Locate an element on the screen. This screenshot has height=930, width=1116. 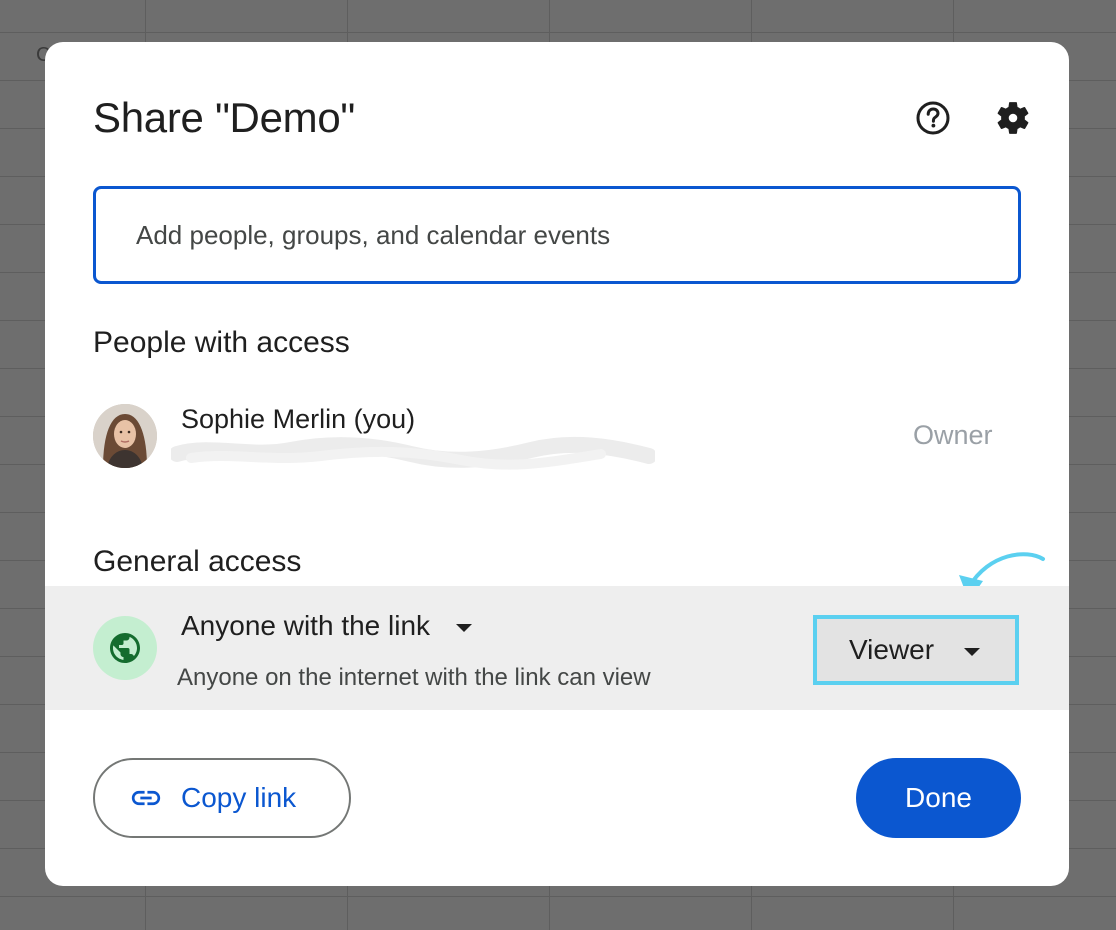
avatar is located at coordinates (125, 436).